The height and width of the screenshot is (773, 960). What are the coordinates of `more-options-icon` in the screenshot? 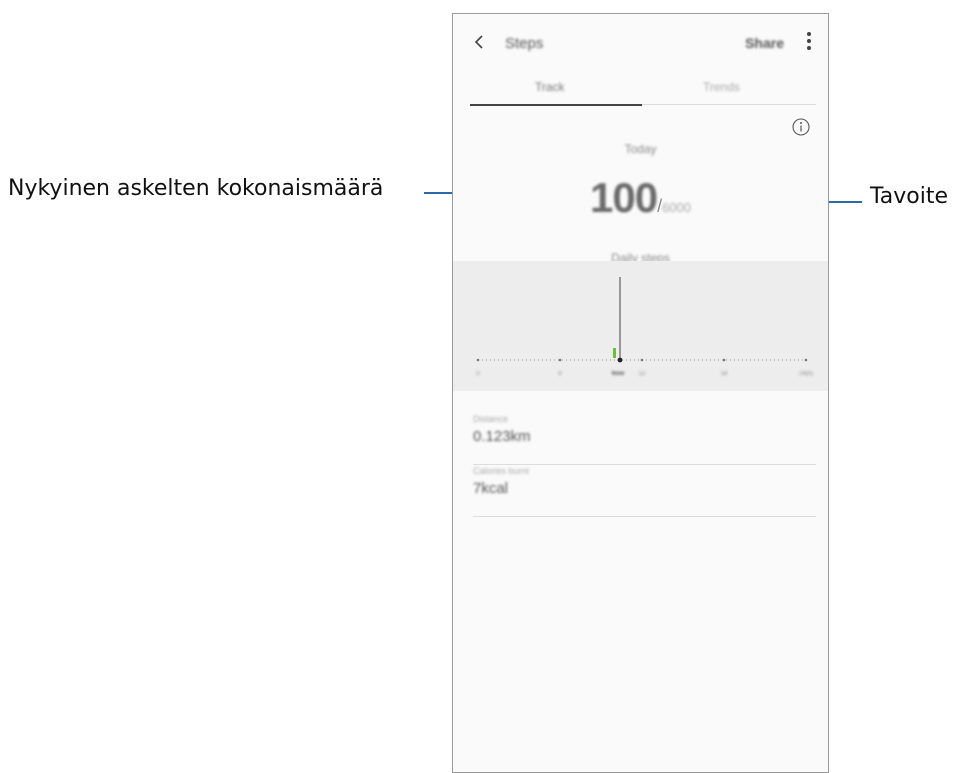 It's located at (809, 42).